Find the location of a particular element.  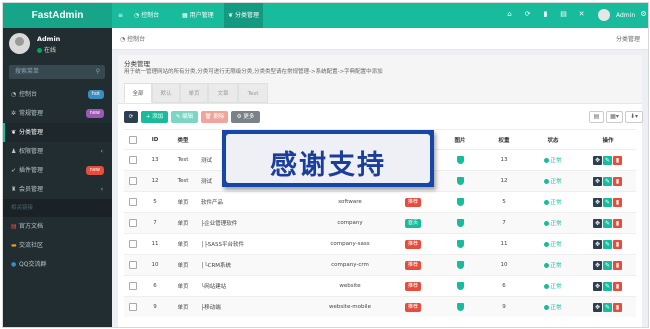

home-icon: ⌂ is located at coordinates (509, 14).